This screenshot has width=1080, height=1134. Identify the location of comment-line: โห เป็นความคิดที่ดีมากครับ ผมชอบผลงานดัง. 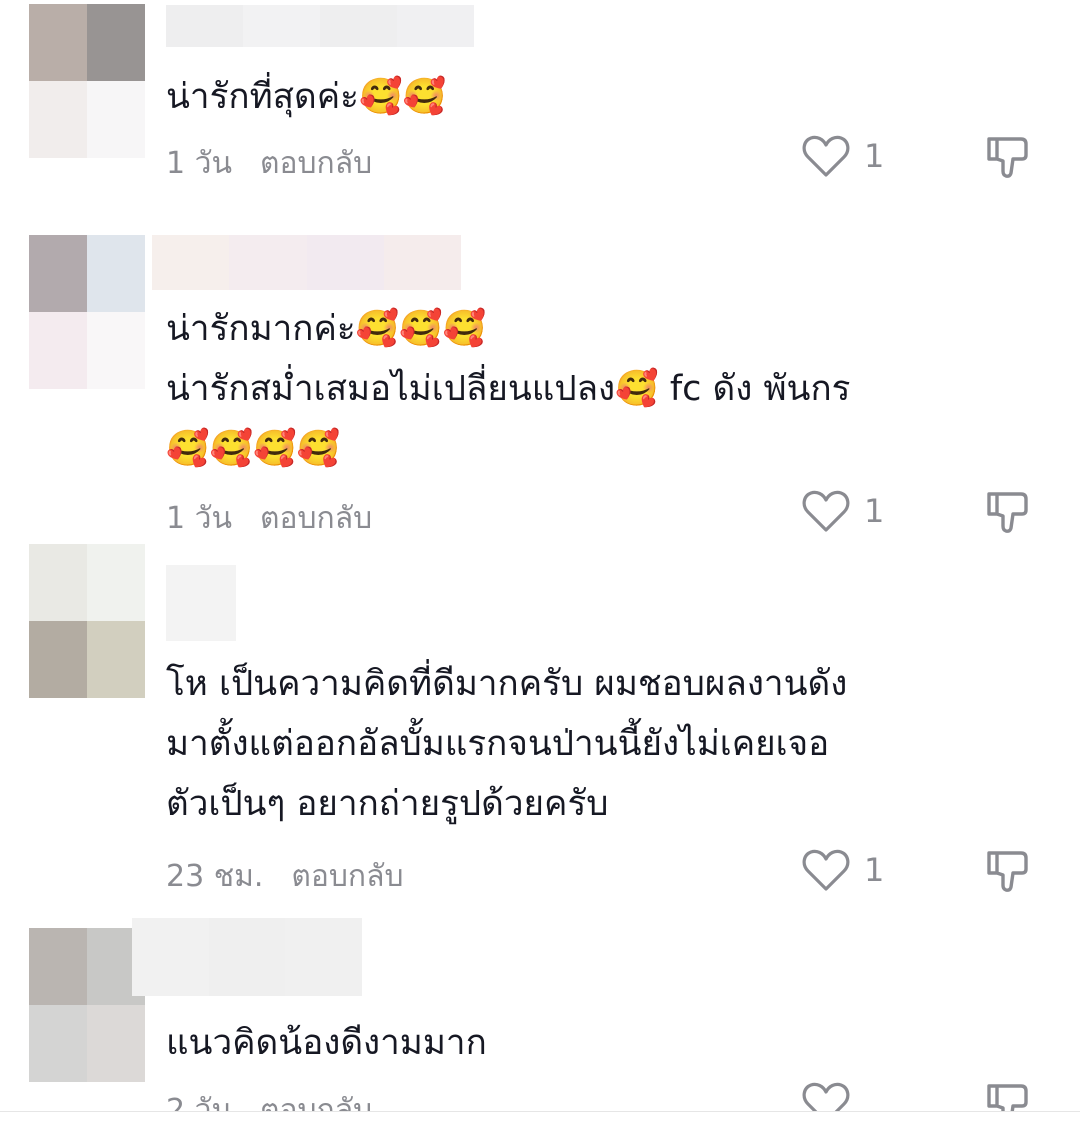
(507, 684).